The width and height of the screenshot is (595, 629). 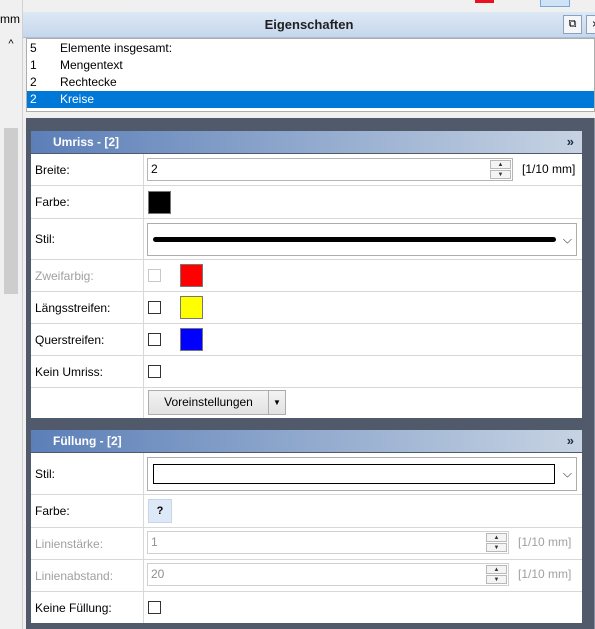 I want to click on line-width-row: Linienstärke: 1 ▲ ▼ [1/10 mm], so click(x=306, y=544).